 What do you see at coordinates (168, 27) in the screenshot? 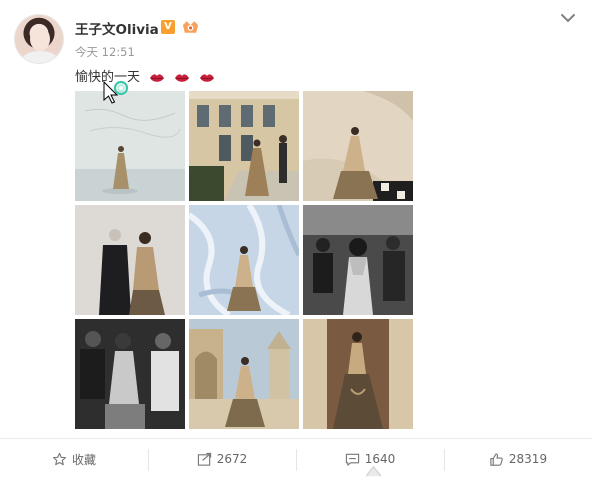
I see `vip-badge: V` at bounding box center [168, 27].